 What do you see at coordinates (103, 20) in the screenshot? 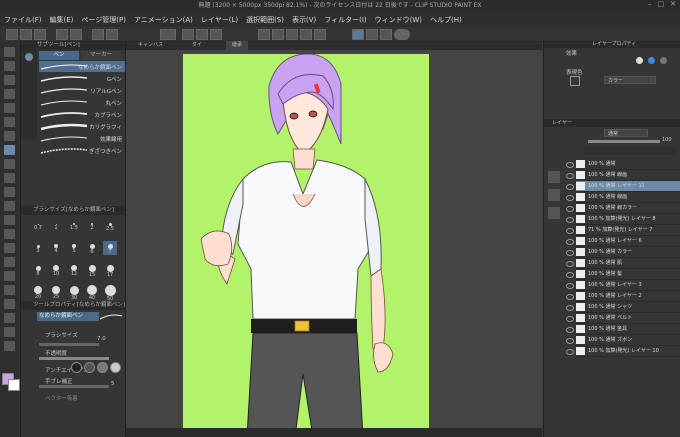
I see `menu-page: ページ管理(P)` at bounding box center [103, 20].